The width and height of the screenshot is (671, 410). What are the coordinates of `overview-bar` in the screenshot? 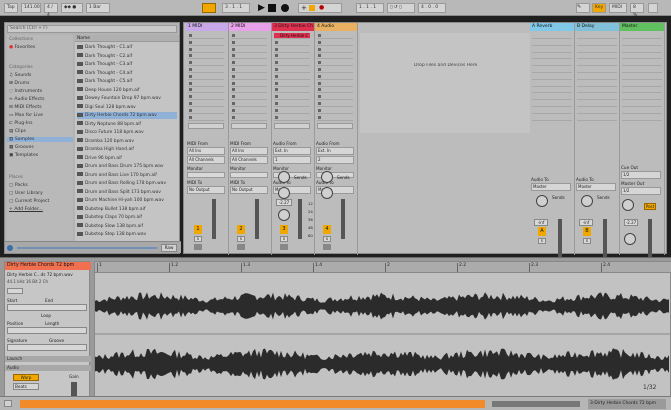 It's located at (252, 404).